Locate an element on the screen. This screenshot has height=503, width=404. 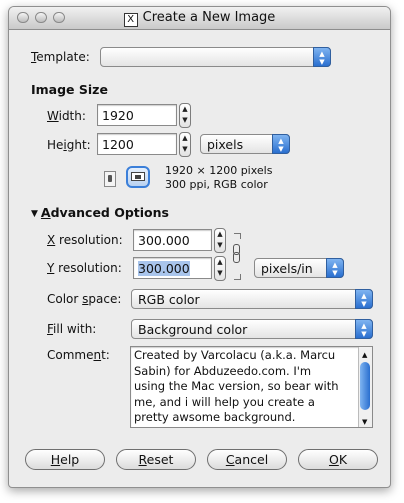
title-bar: X Create a New Image is located at coordinates (199, 18).